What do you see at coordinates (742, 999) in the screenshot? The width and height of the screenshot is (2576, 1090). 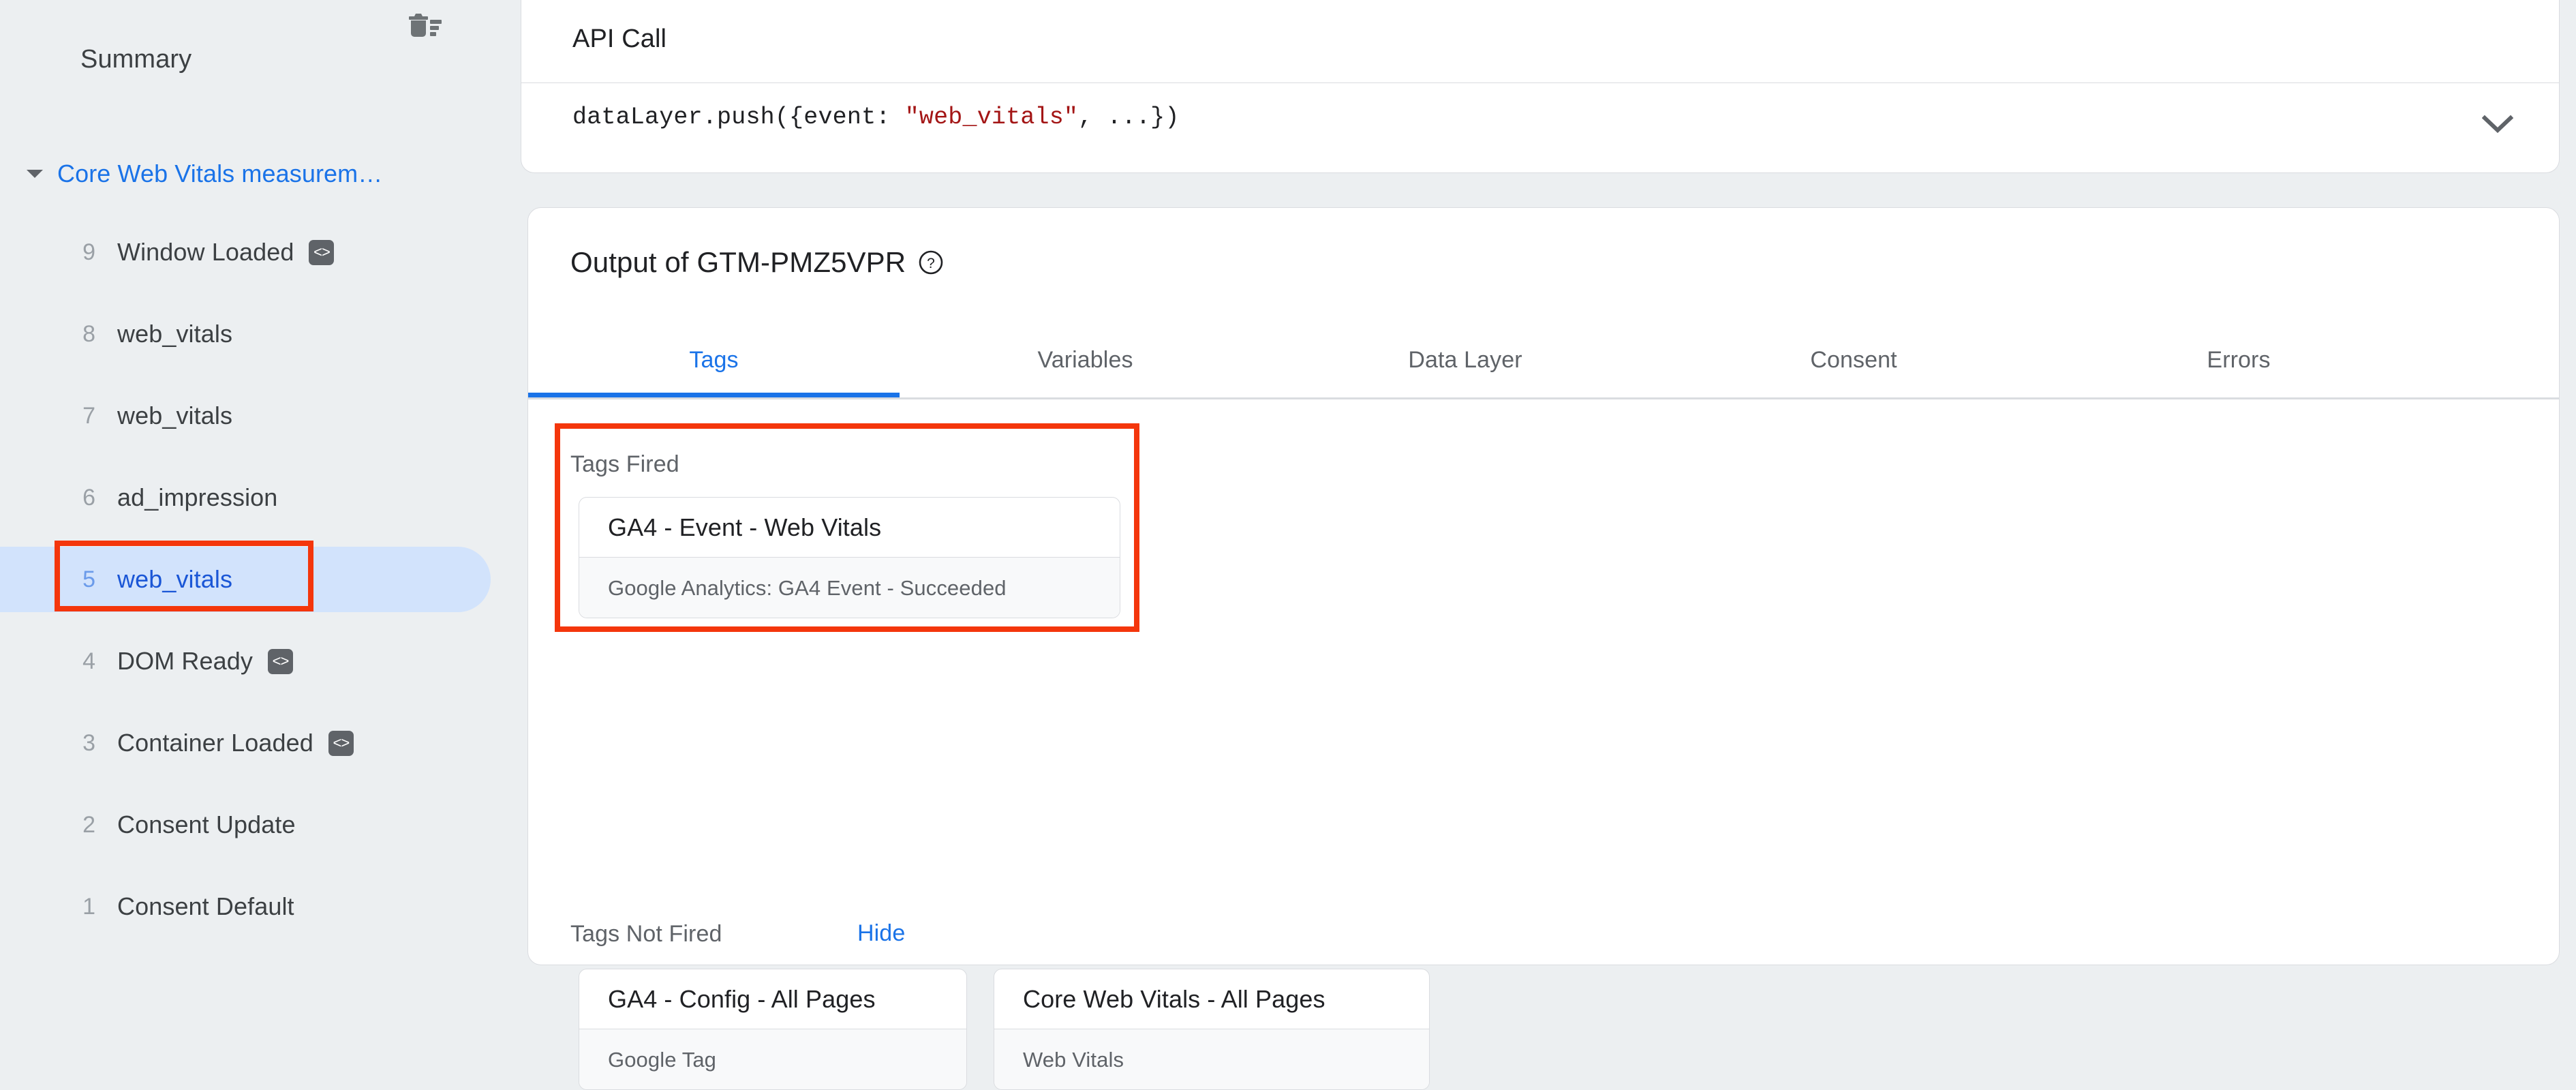 I see `tag-card-title: GA4 - Config - All Pages` at bounding box center [742, 999].